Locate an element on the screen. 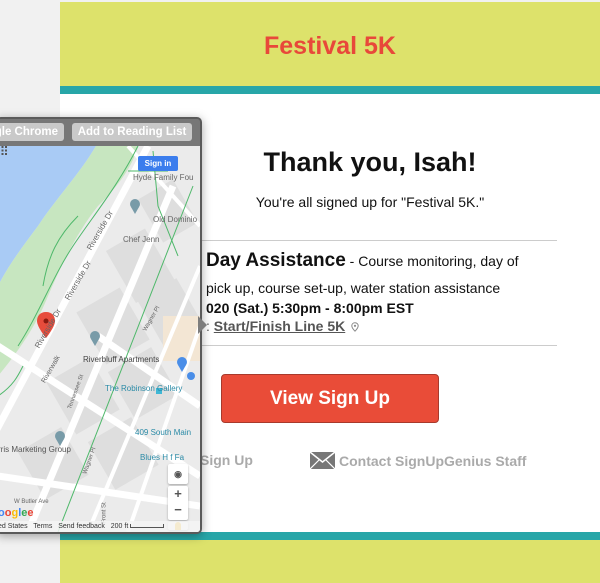 This screenshot has height=583, width=600. location-prefix: : is located at coordinates (210, 326).